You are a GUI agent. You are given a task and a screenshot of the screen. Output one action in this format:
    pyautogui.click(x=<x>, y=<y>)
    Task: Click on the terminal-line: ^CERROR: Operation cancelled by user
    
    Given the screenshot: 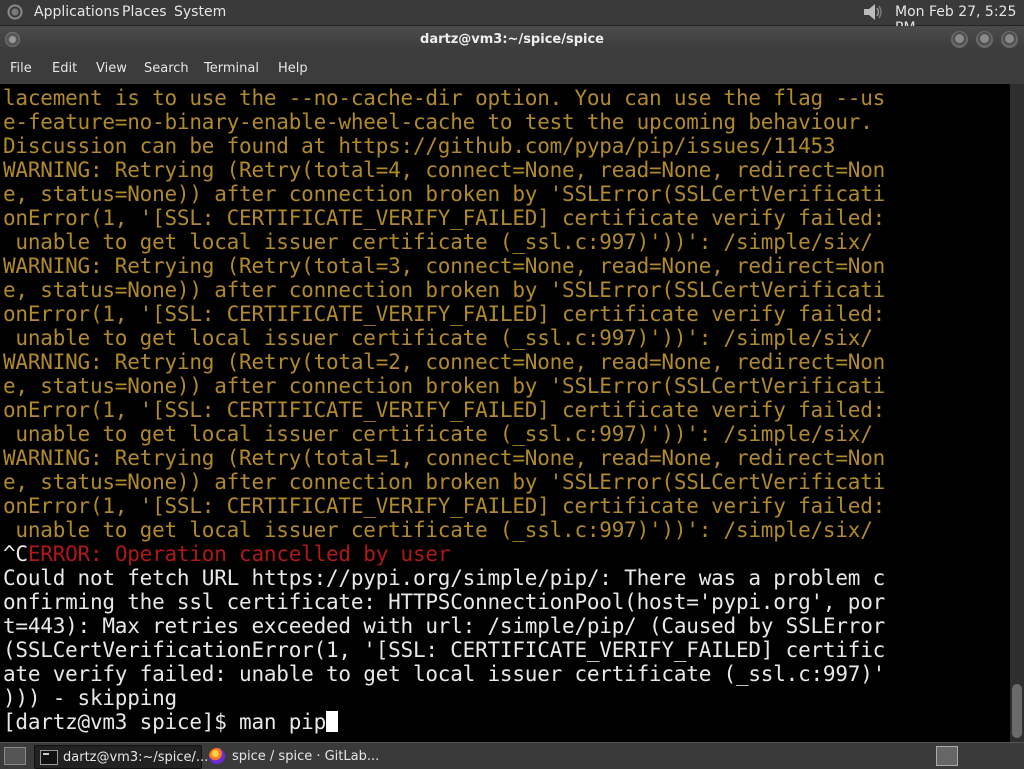 What is the action you would take?
    pyautogui.click(x=444, y=554)
    